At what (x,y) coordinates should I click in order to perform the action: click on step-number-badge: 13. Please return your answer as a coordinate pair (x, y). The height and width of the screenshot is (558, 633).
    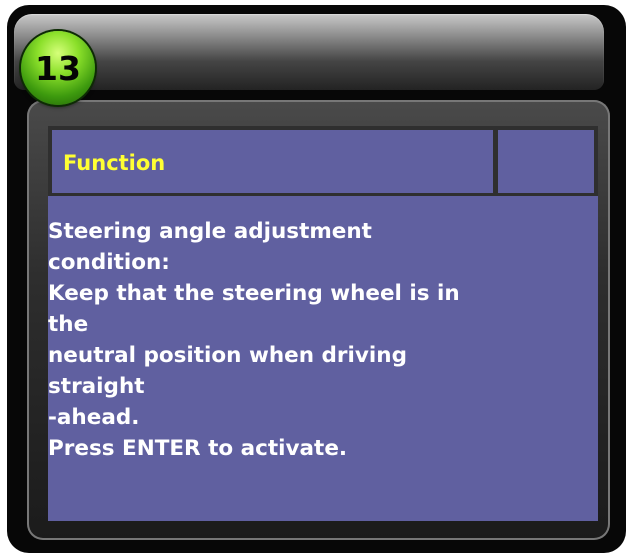
    Looking at the image, I should click on (58, 68).